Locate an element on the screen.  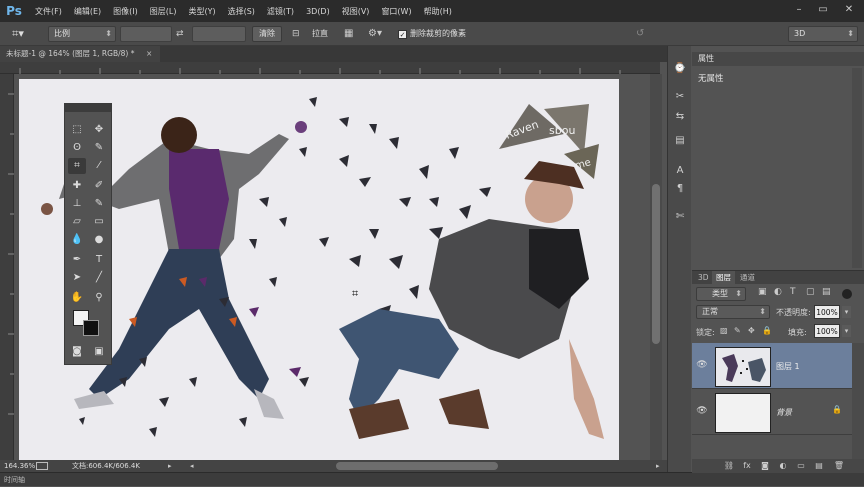
close-tab-icon: × is located at coordinates (149, 54).